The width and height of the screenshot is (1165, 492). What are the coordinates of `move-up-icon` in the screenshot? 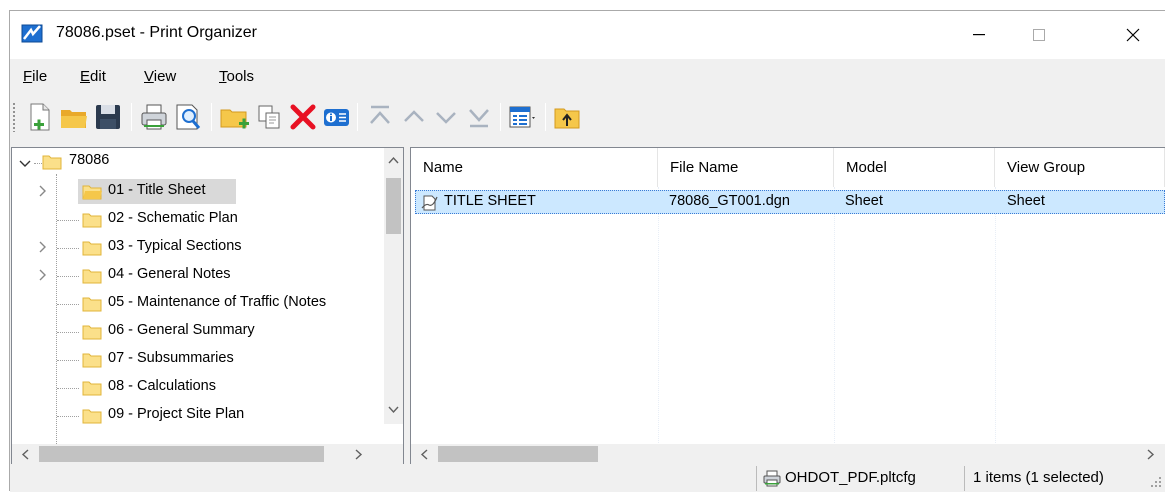 It's located at (414, 117).